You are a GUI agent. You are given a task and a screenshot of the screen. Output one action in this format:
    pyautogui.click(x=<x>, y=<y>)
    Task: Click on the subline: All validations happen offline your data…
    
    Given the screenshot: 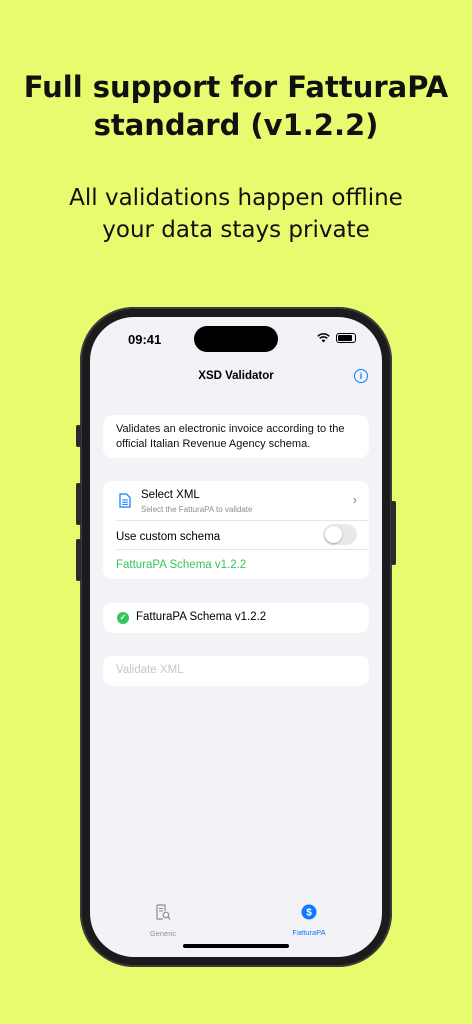 What is the action you would take?
    pyautogui.click(x=236, y=214)
    